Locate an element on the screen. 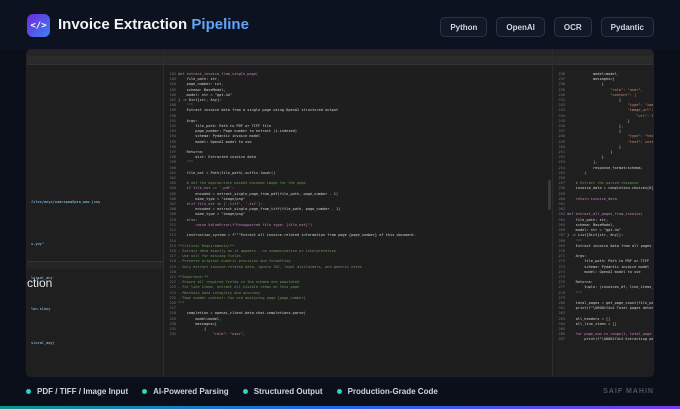 This screenshot has width=680, height=409. author-watermark: SAIF MAHIN is located at coordinates (628, 391).